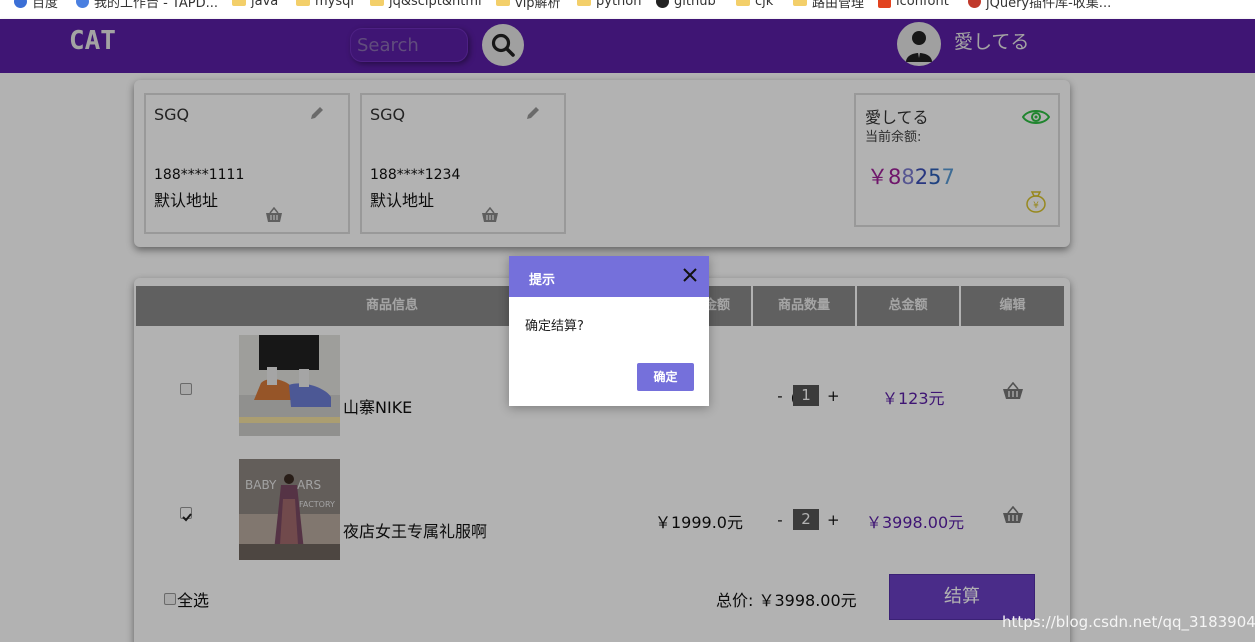 Image resolution: width=1255 pixels, height=642 pixels. I want to click on dialog-header: 提示, so click(609, 276).